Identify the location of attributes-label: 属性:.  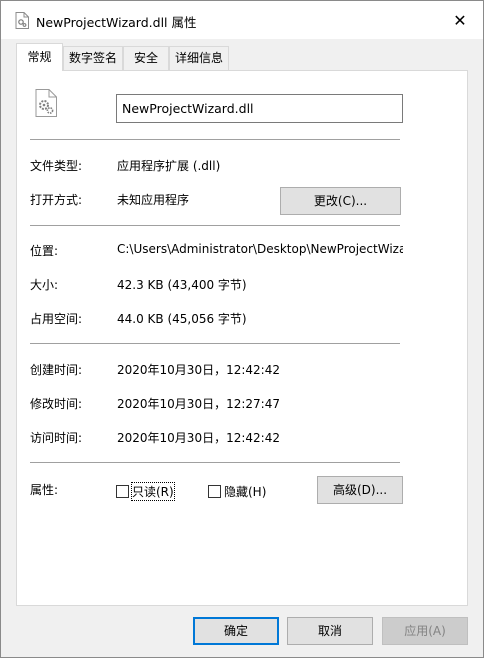
(44, 490).